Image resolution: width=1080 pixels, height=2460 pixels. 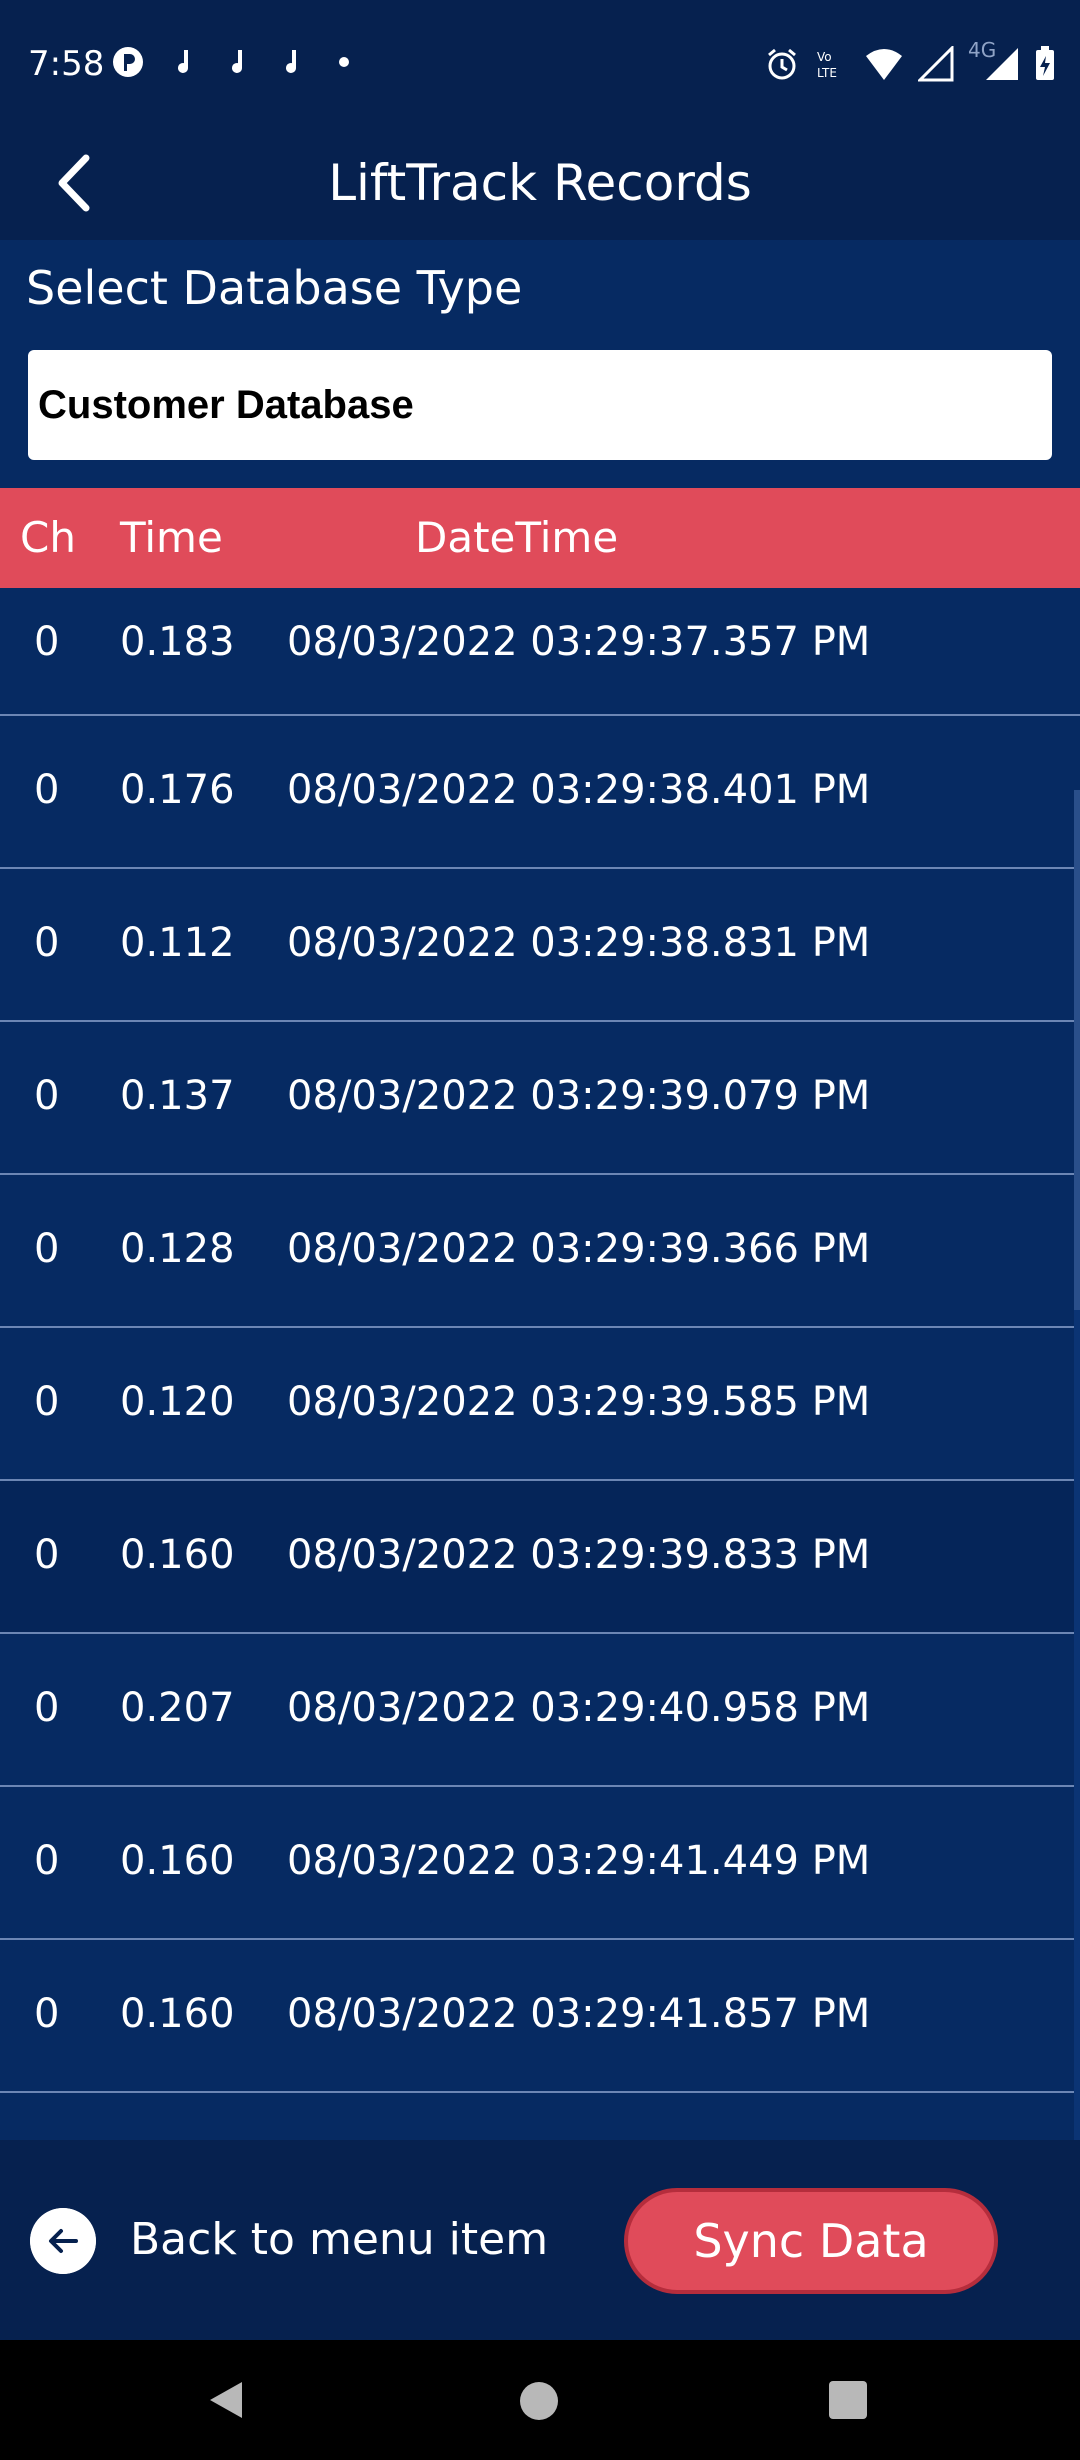 I want to click on p-circle-icon, so click(x=128, y=62).